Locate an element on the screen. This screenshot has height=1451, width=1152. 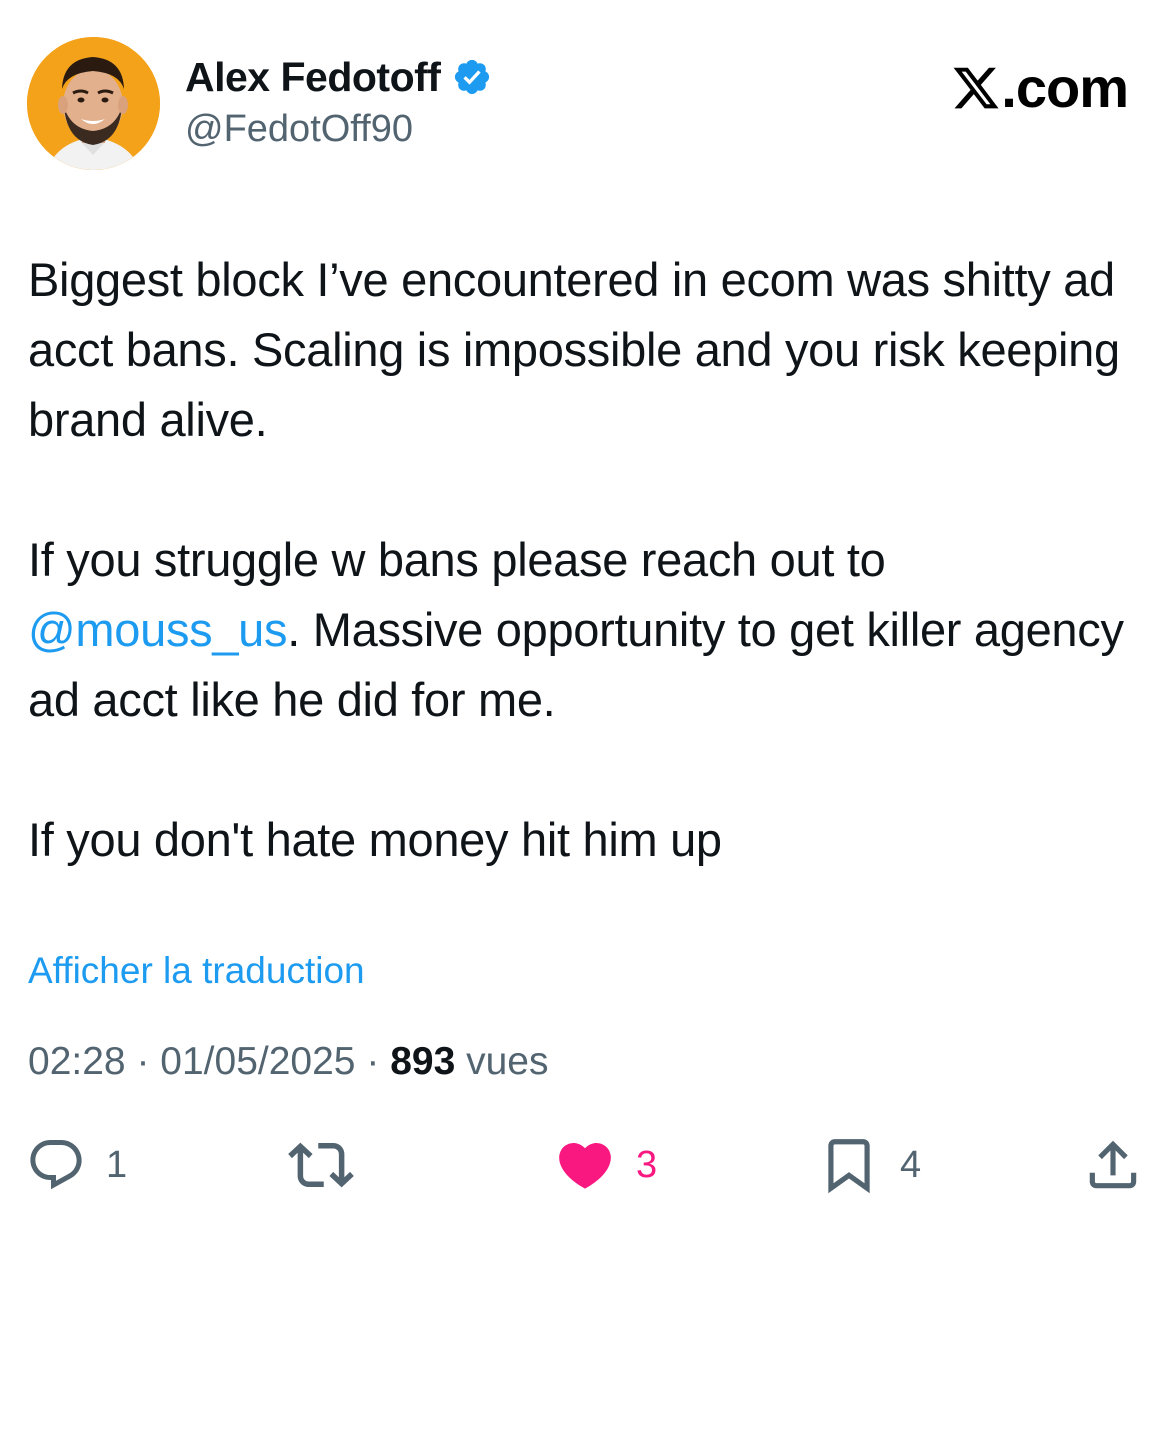
bookmark-count: 4 is located at coordinates (911, 1164).